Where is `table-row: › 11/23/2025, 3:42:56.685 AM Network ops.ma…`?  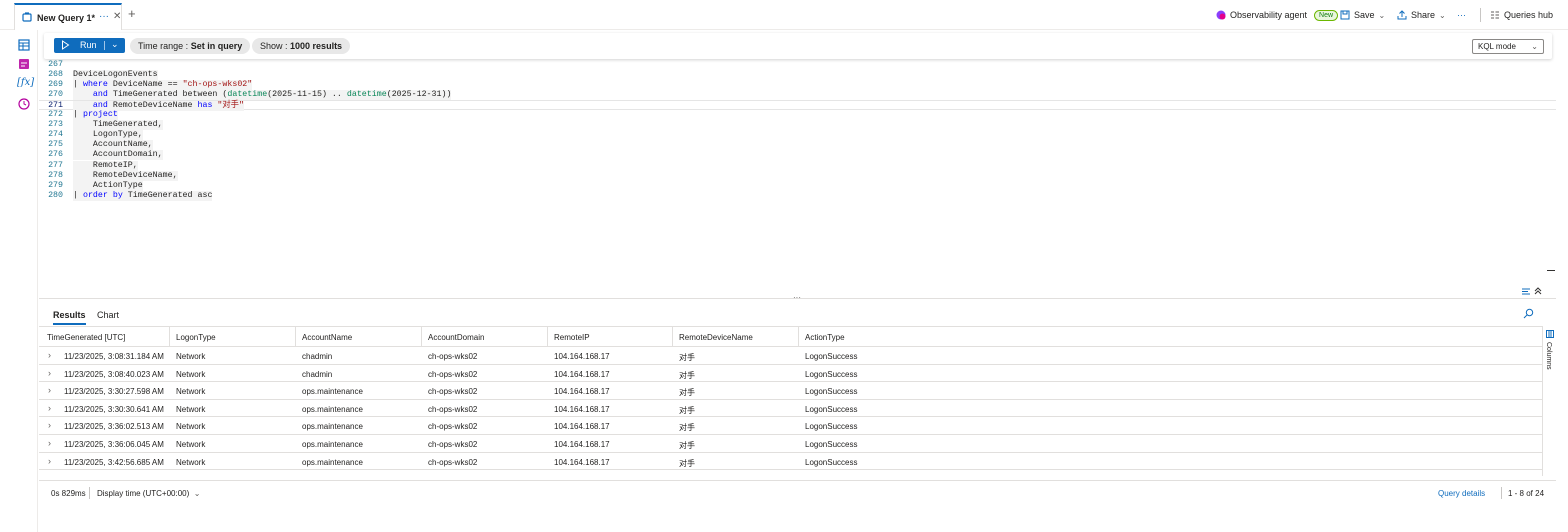
table-row: › 11/23/2025, 3:42:56.685 AM Network ops.ma… is located at coordinates (790, 462).